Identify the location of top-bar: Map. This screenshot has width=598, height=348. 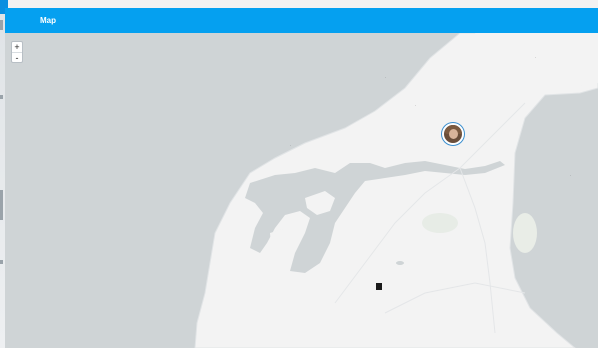
(301, 20).